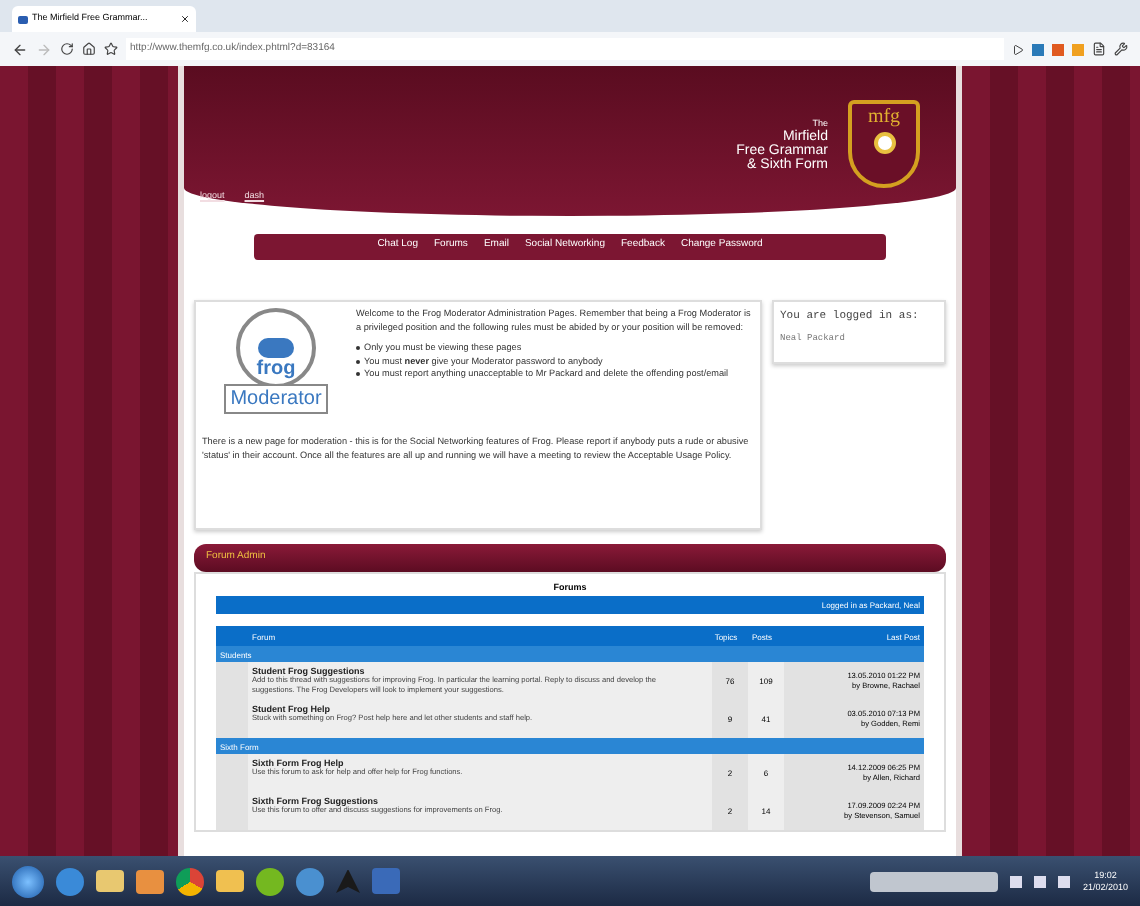 This screenshot has height=906, width=1140. I want to click on start-button, so click(28, 881).